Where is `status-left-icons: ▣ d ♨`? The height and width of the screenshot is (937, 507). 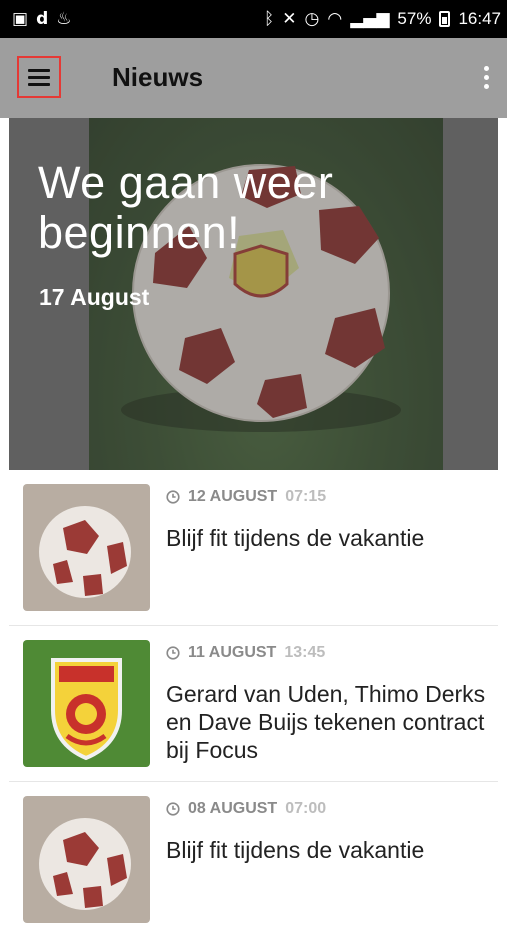
status-left-icons: ▣ d ♨ is located at coordinates (42, 18).